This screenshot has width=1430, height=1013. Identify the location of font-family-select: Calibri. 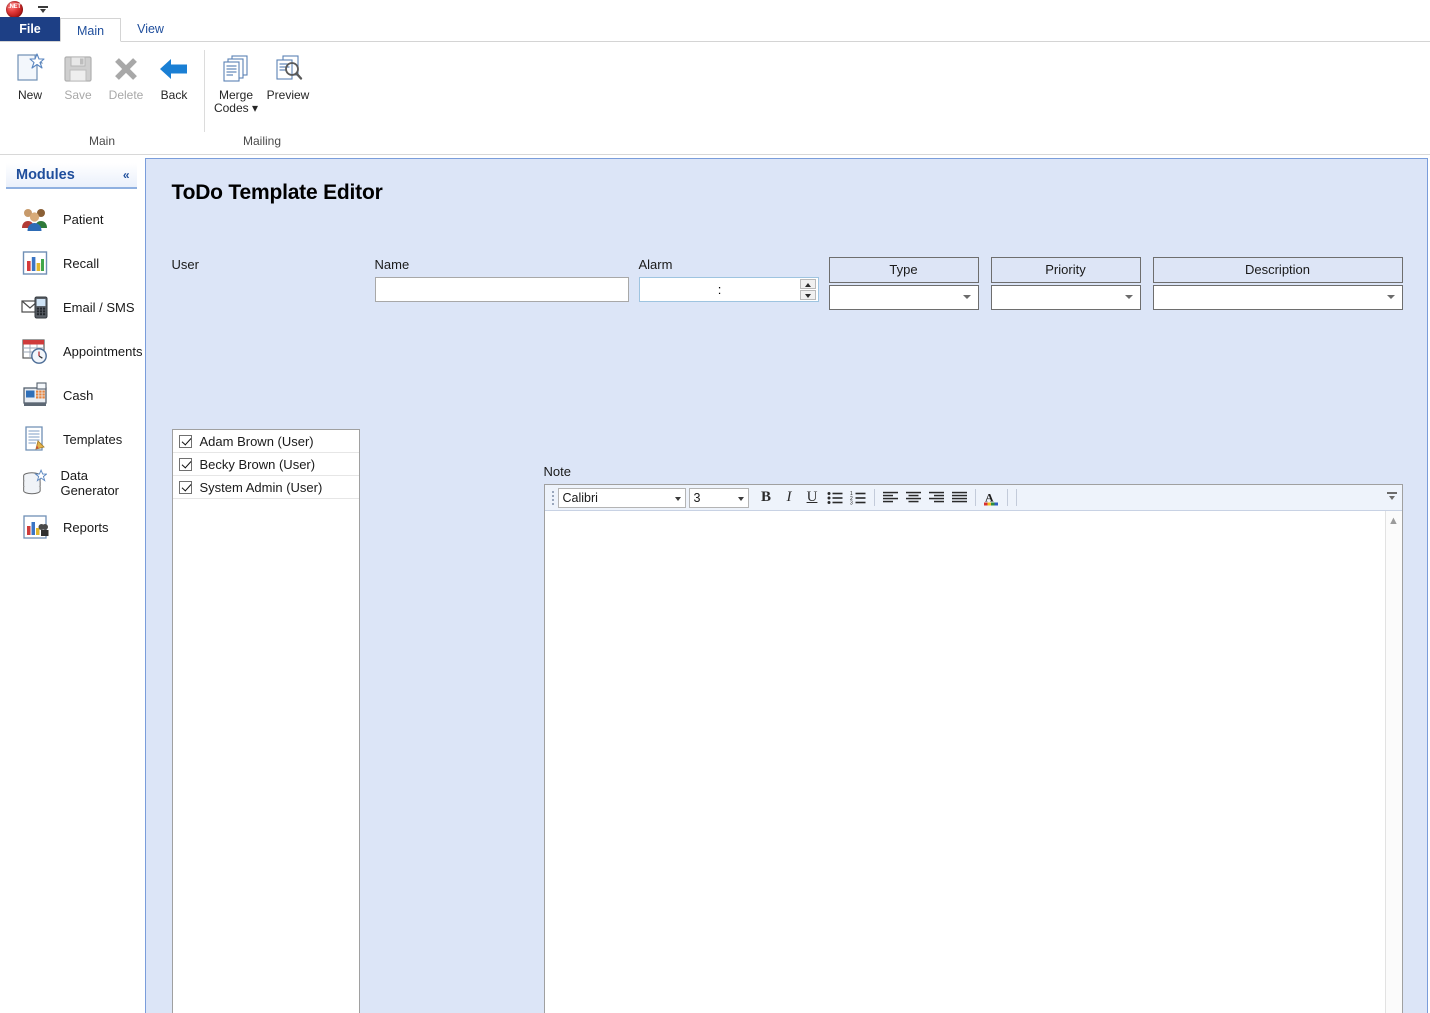
(621, 497).